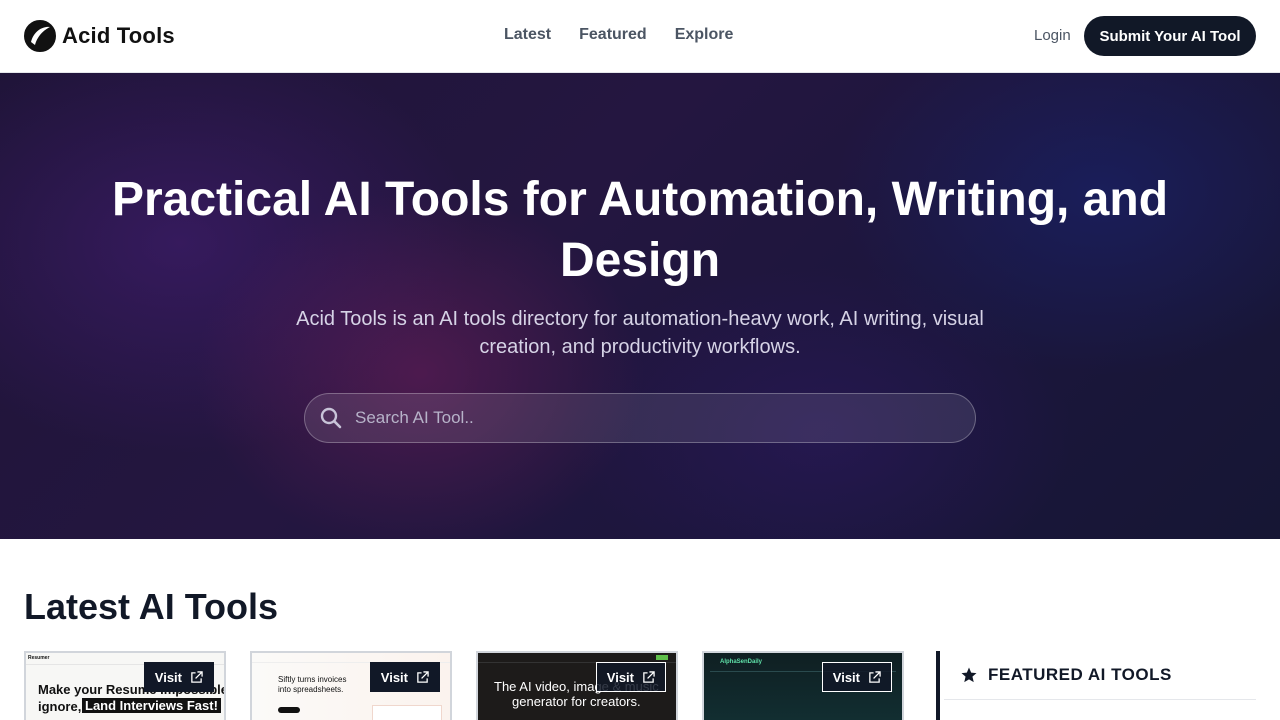  I want to click on submit-tool-button: Submit Your AI Tool, so click(1170, 36).